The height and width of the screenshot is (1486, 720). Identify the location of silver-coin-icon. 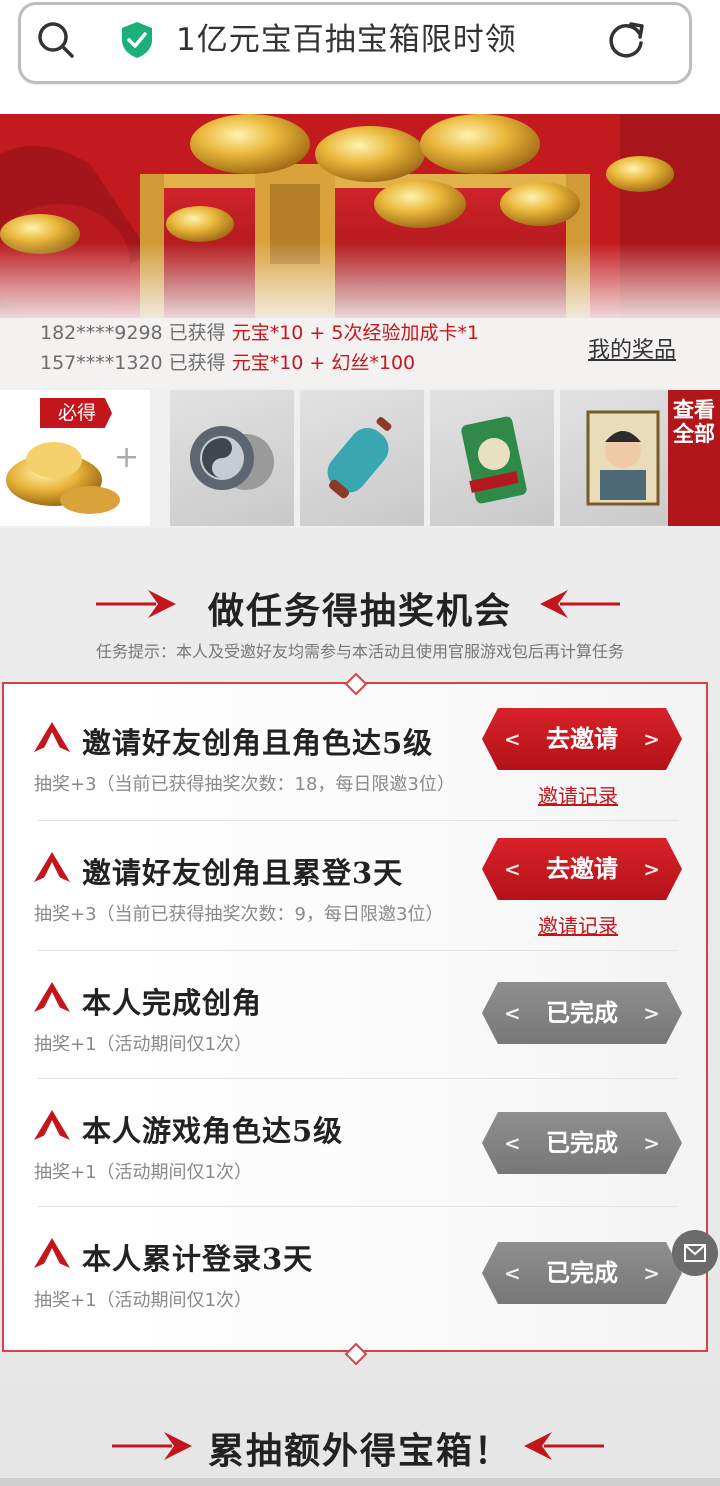
(232, 458).